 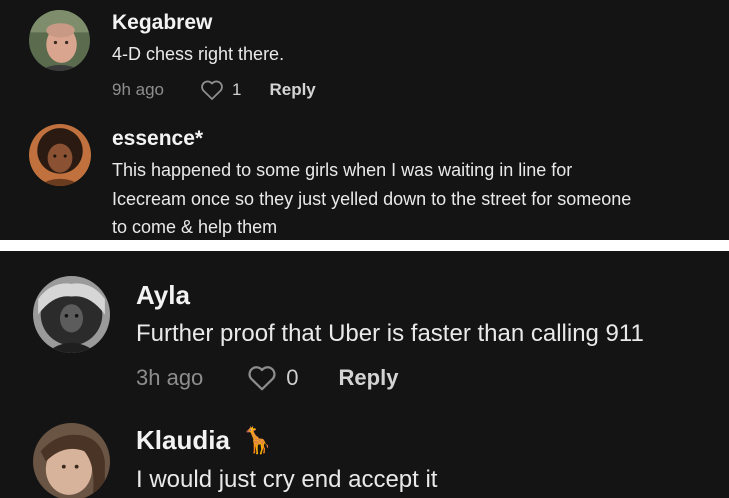 I want to click on comment-meta-row: 9h ago 1 Reply, so click(x=214, y=90).